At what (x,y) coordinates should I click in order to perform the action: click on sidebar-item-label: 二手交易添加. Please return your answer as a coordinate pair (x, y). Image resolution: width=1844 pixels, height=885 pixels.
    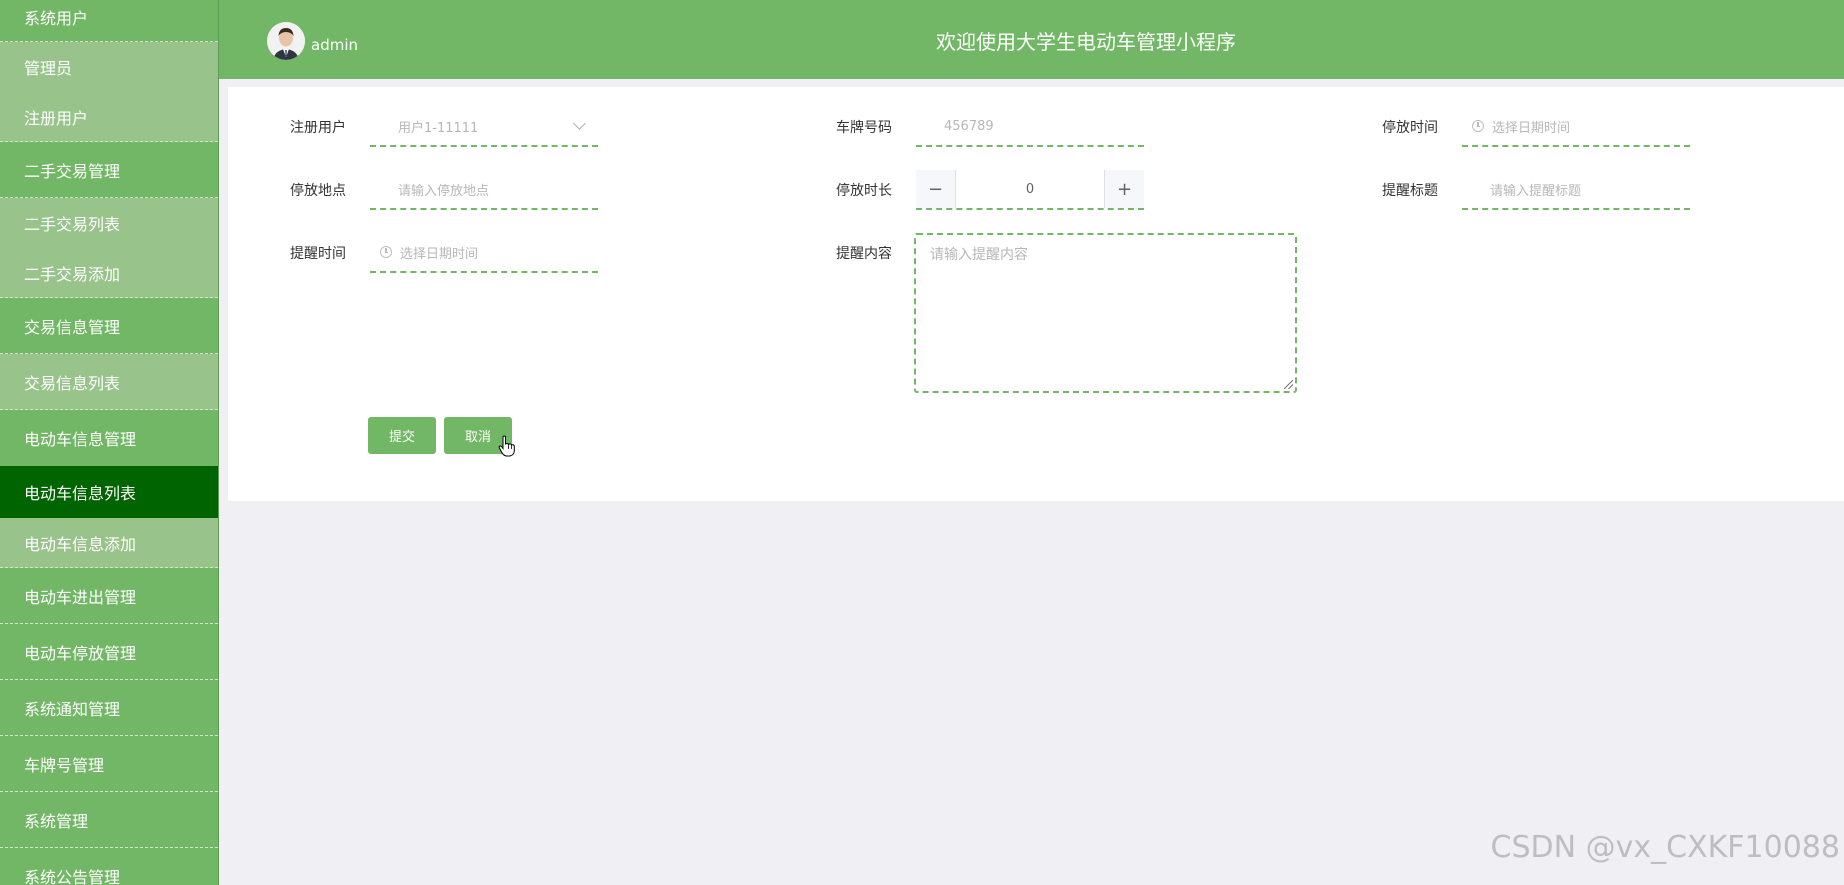
    Looking at the image, I should click on (72, 274).